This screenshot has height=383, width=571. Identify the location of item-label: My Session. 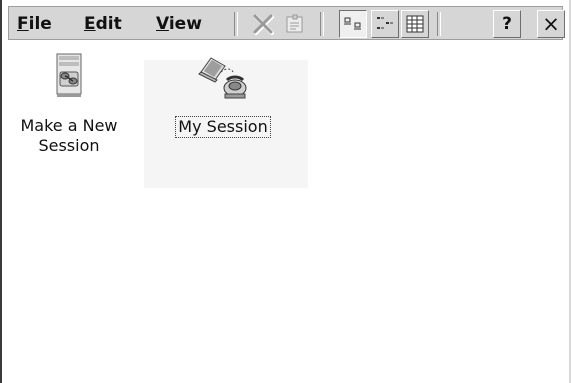
(223, 127).